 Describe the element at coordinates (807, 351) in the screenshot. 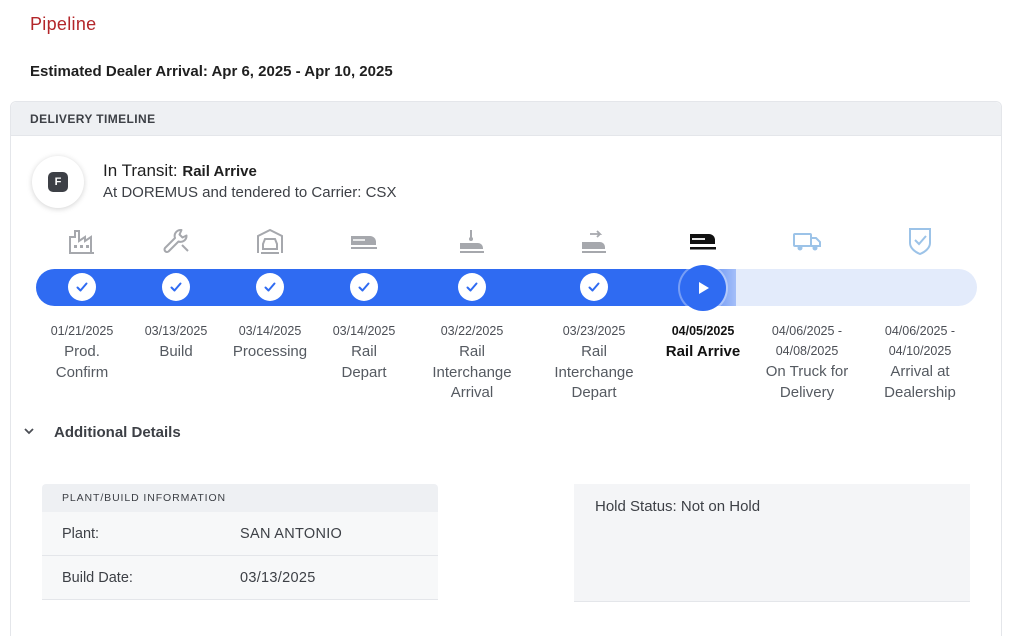

I see `step-date-end: 04/08/2025` at that location.